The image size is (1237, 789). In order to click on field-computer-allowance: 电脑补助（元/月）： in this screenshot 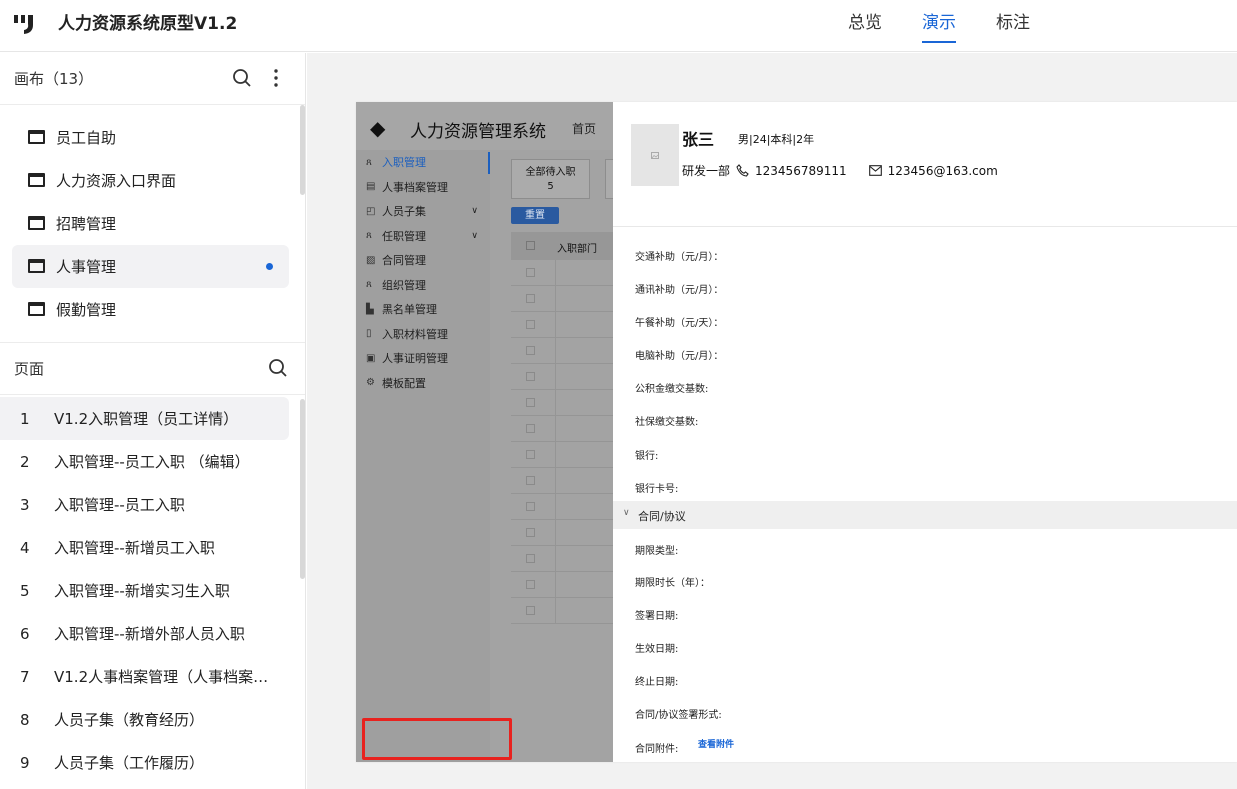, I will do `click(679, 356)`.